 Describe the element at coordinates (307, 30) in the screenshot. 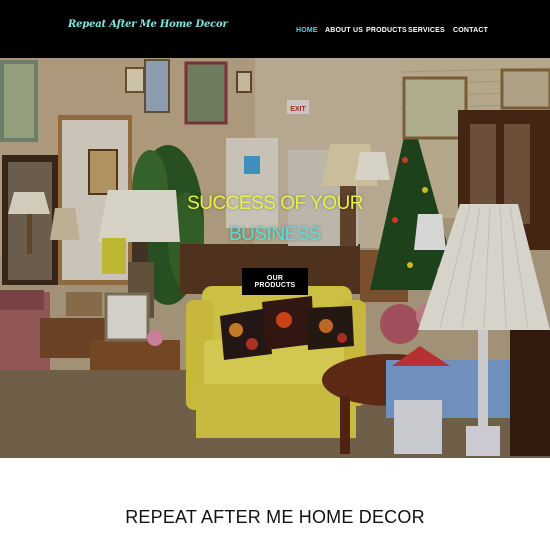

I see `nav-home: HOME` at that location.